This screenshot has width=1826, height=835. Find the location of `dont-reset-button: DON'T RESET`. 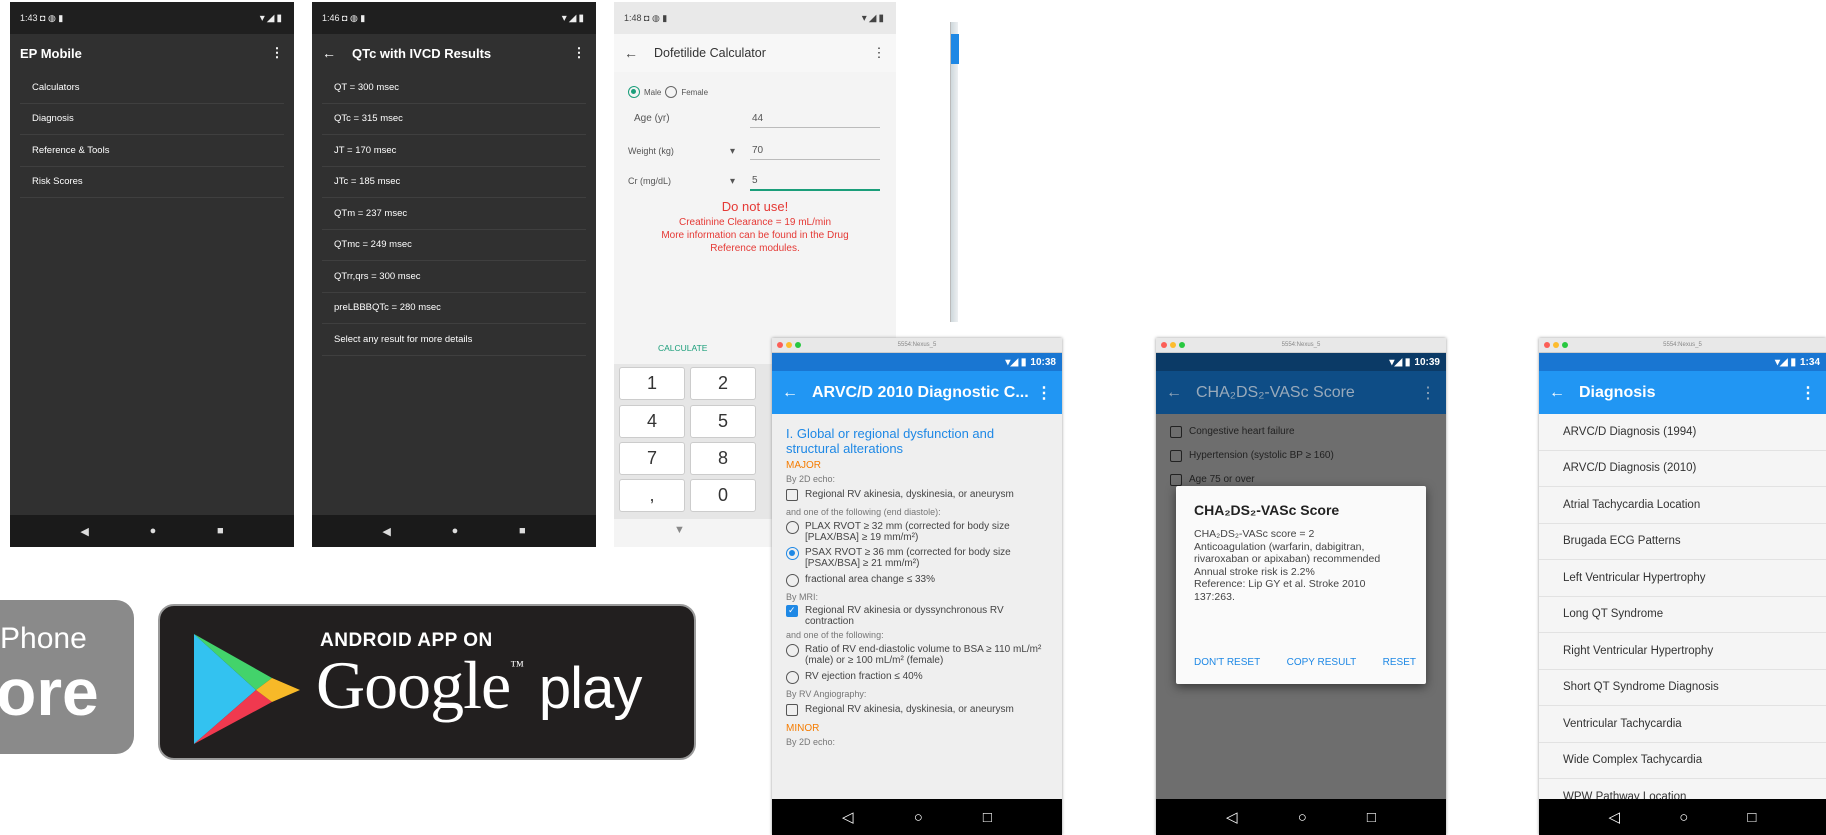

dont-reset-button: DON'T RESET is located at coordinates (1227, 662).